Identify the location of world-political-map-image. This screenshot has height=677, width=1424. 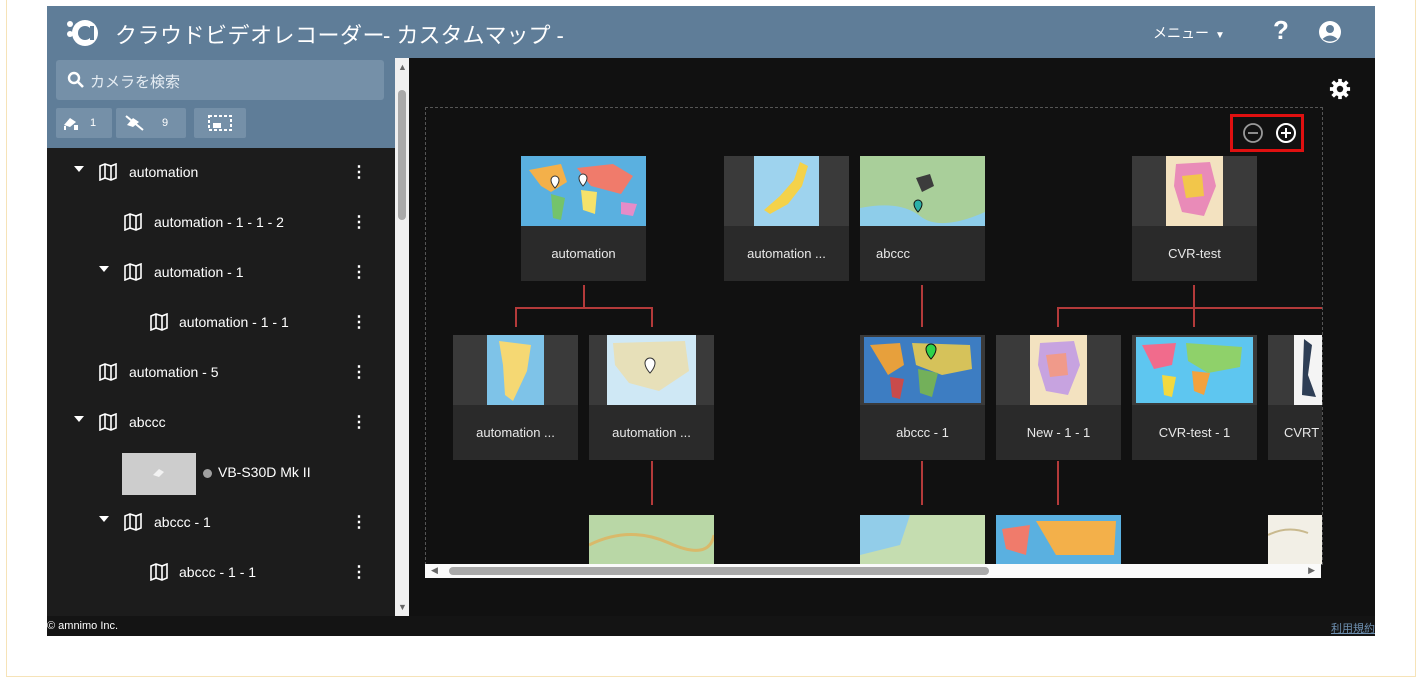
(922, 370).